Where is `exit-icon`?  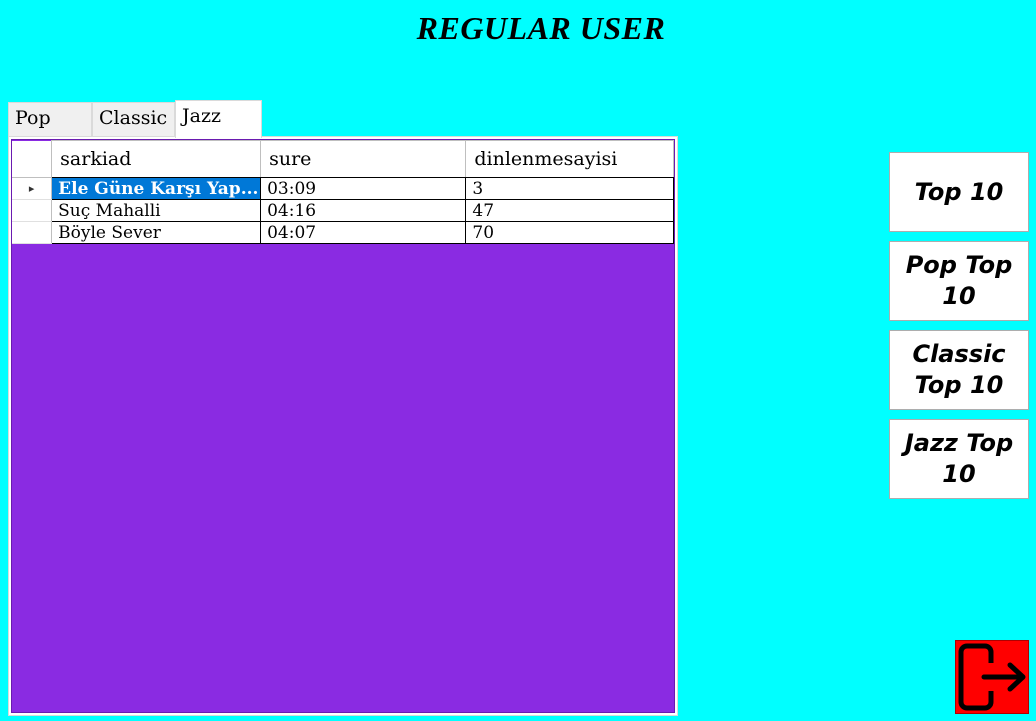 exit-icon is located at coordinates (992, 677).